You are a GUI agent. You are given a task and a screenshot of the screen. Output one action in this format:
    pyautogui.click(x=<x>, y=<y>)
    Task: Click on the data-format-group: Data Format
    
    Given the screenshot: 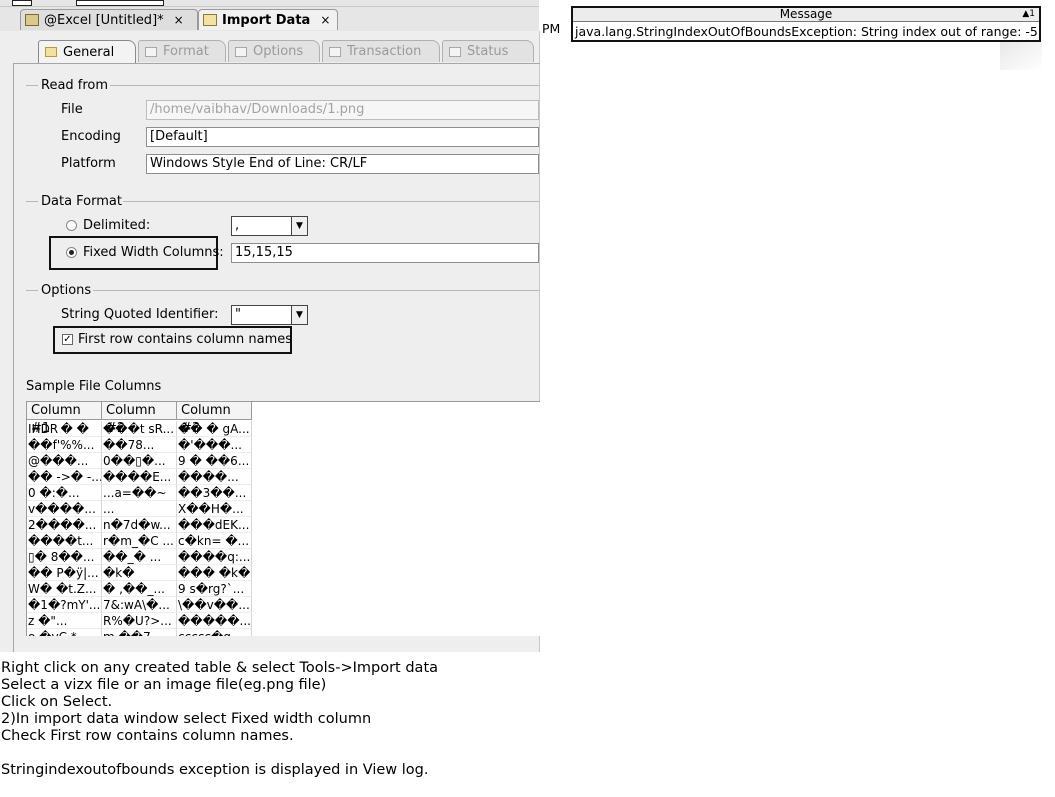 What is the action you would take?
    pyautogui.click(x=74, y=201)
    